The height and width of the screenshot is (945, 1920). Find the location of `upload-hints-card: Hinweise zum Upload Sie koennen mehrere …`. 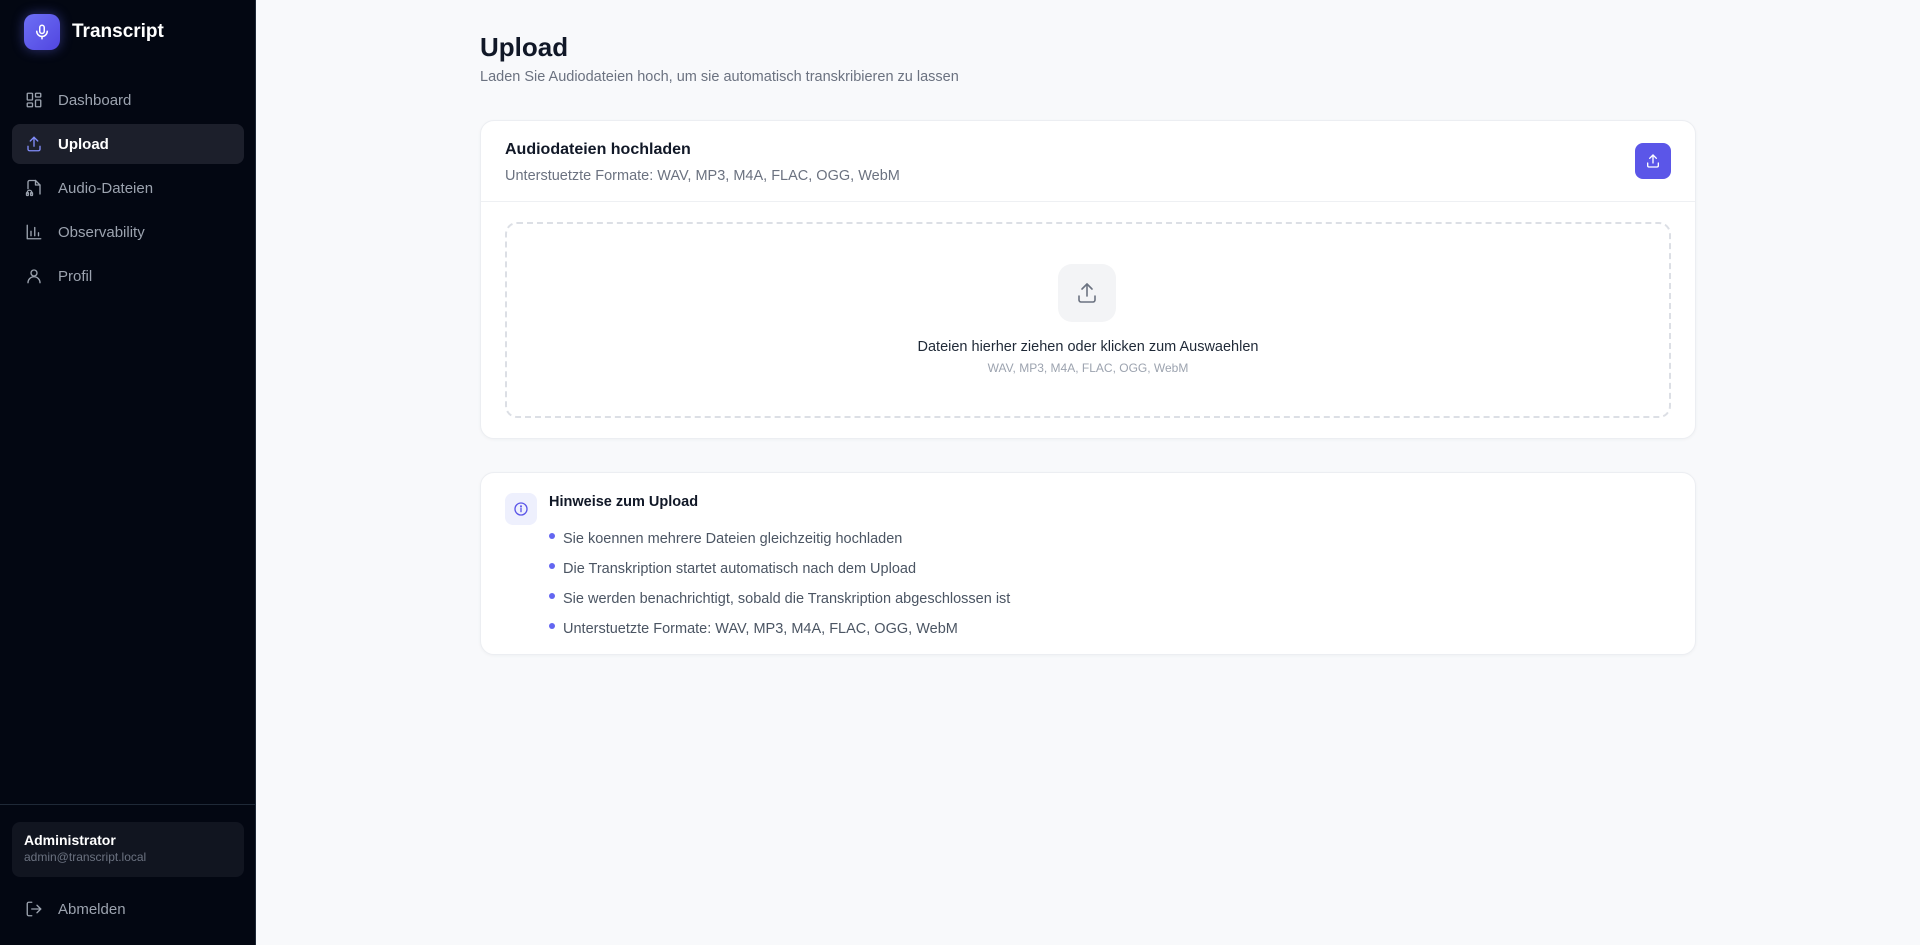

upload-hints-card: Hinweise zum Upload Sie koennen mehrere … is located at coordinates (1088, 563).